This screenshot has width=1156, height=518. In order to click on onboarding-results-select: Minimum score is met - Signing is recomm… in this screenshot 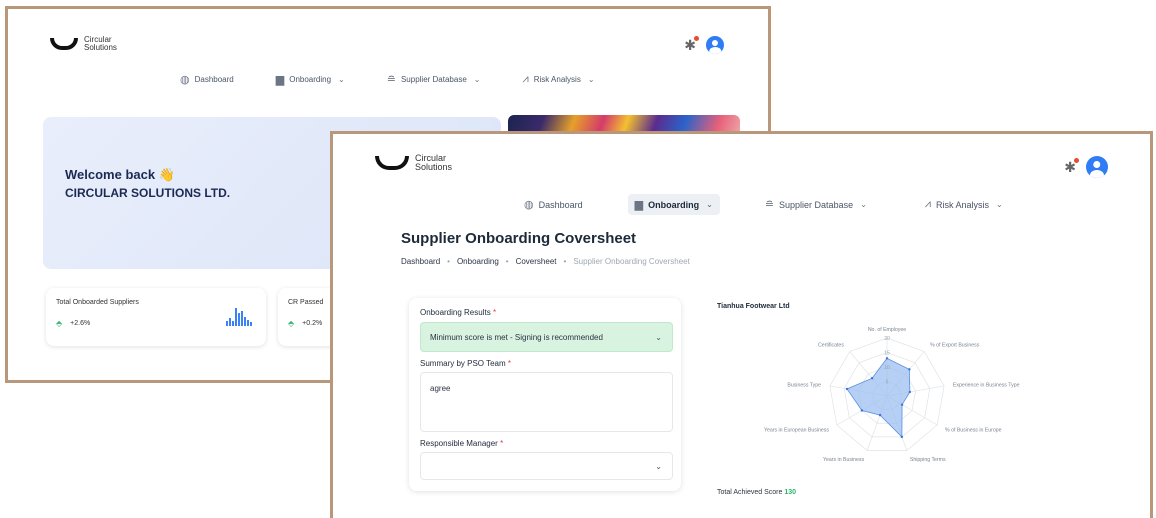, I will do `click(546, 337)`.